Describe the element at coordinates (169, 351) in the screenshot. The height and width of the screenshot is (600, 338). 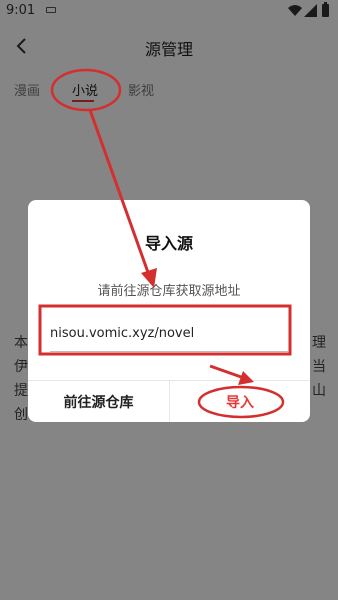
I see `input-underline` at that location.